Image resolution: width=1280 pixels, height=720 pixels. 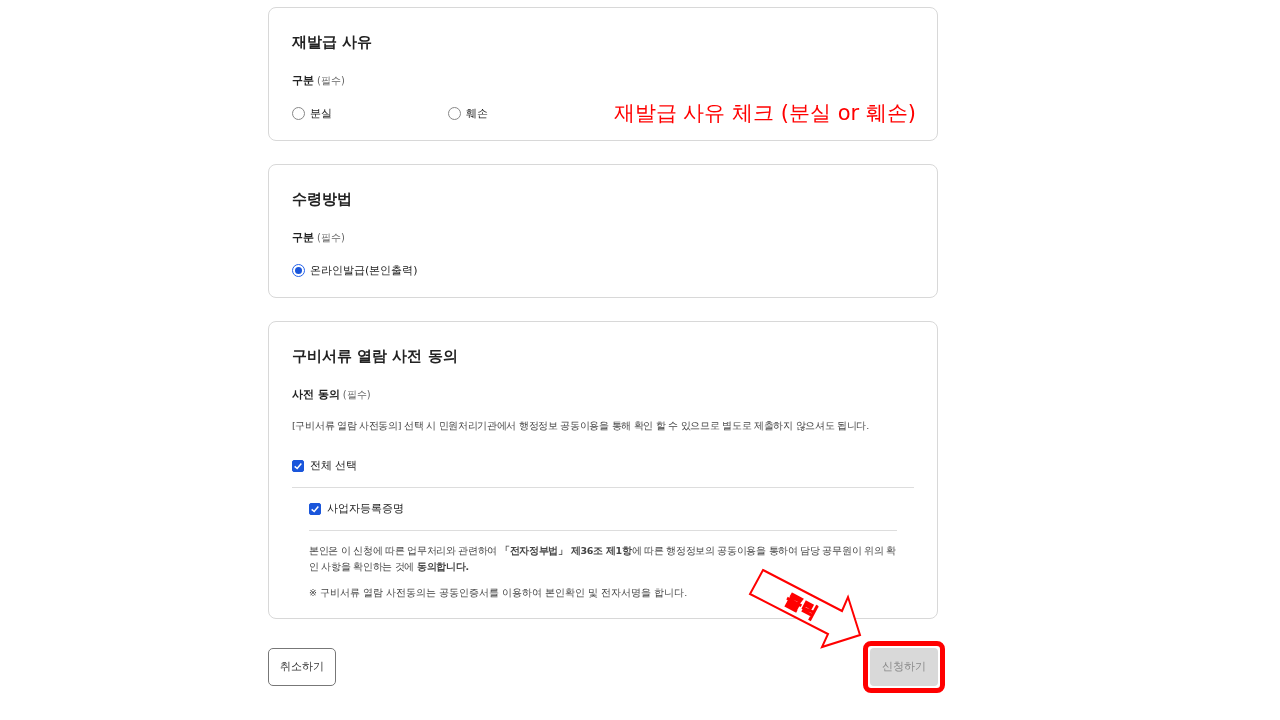 What do you see at coordinates (603, 473) in the screenshot?
I see `select-all-checkbox: 전체 선택` at bounding box center [603, 473].